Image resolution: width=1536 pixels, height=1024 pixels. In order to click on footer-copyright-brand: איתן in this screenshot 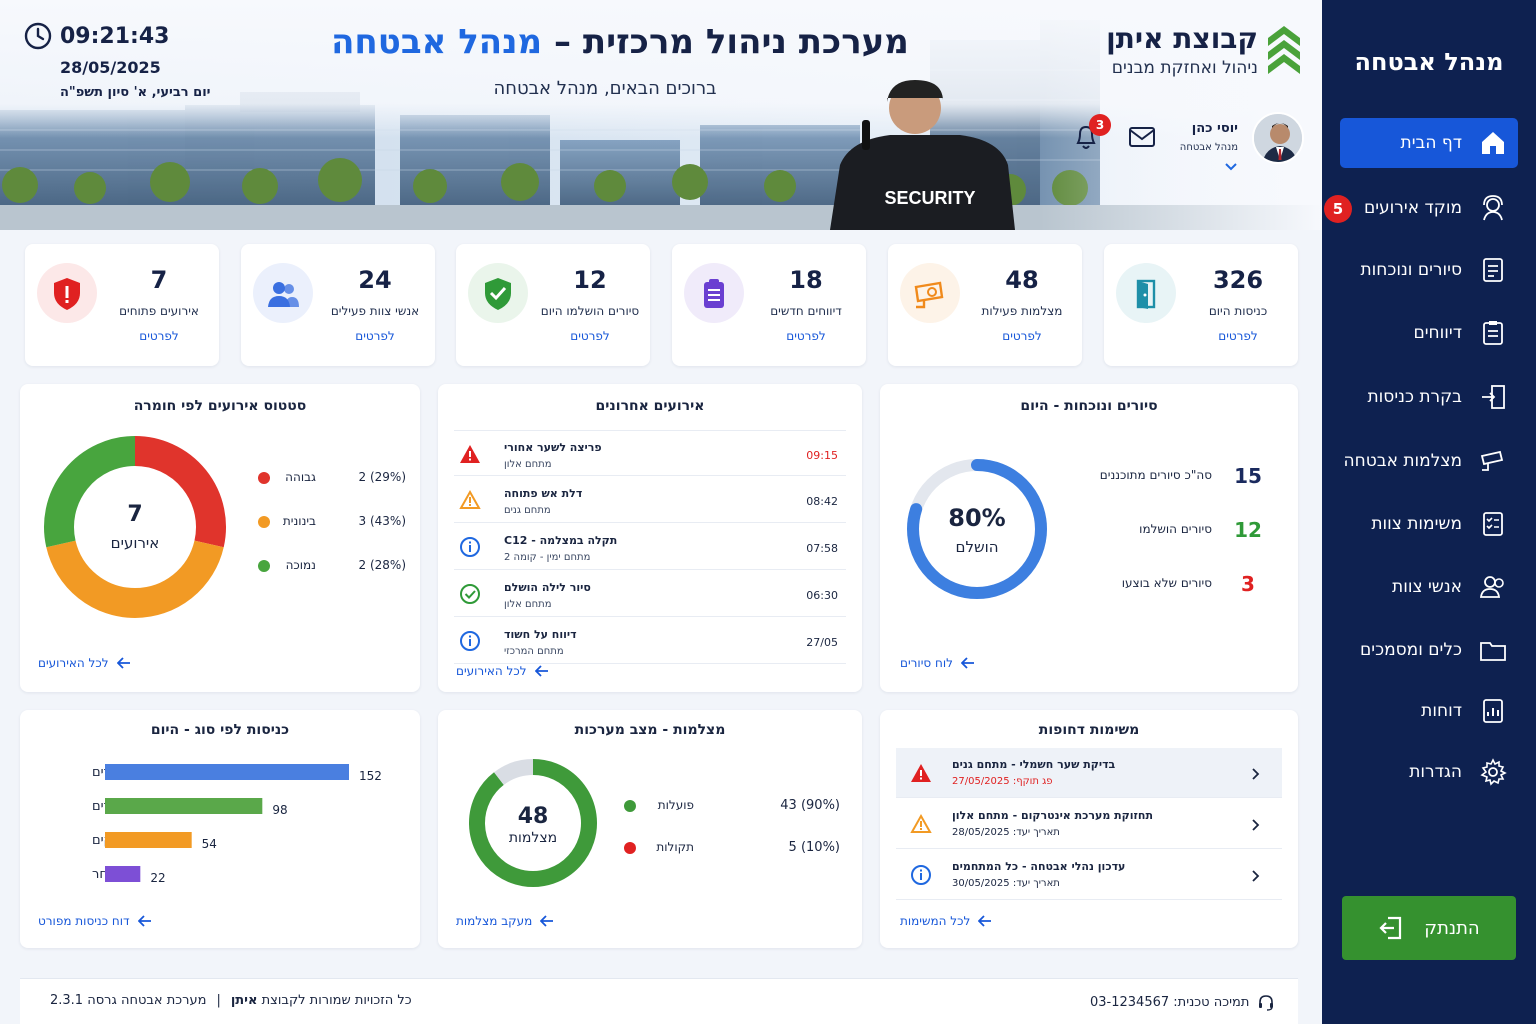, I will do `click(244, 1000)`.